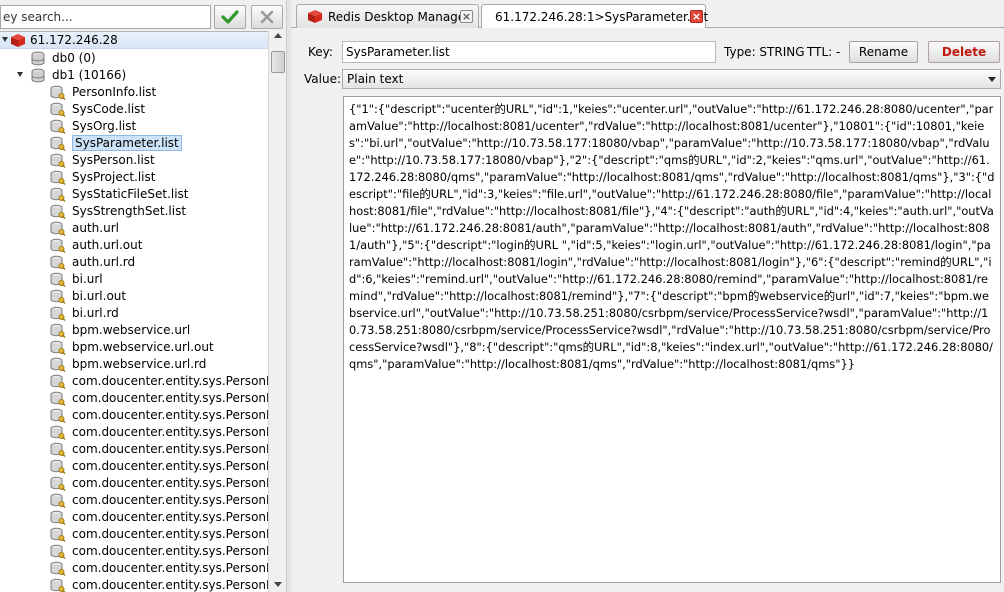 The height and width of the screenshot is (592, 1004). Describe the element at coordinates (399, 17) in the screenshot. I see `tab-label: Redis Desktop Manager` at that location.